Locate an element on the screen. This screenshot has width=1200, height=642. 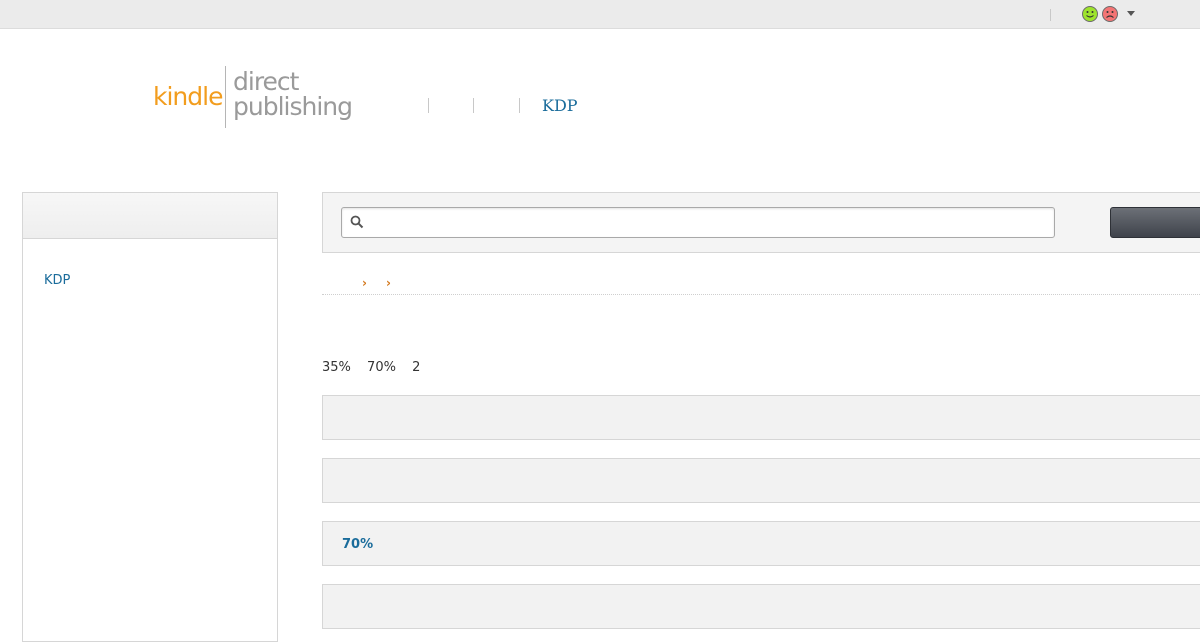
stat-value: 70% is located at coordinates (381, 367).